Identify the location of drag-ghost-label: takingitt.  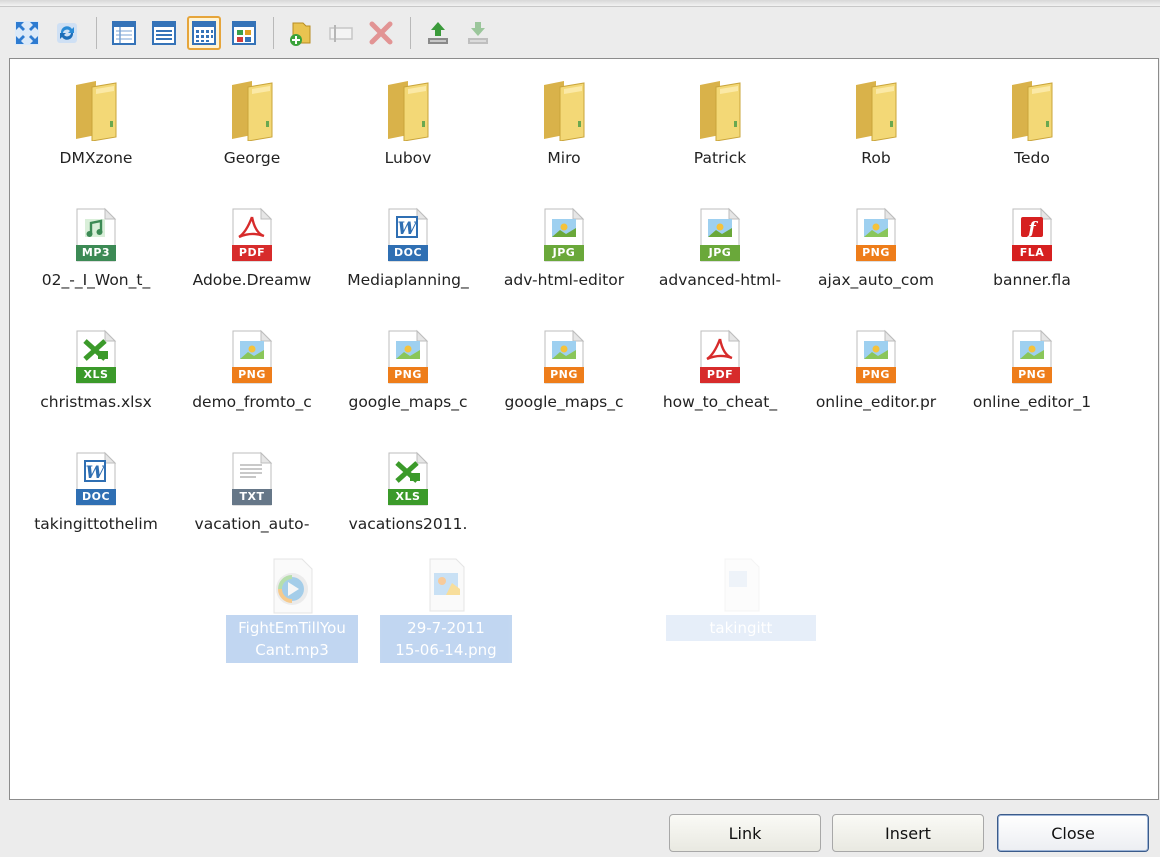
(741, 628).